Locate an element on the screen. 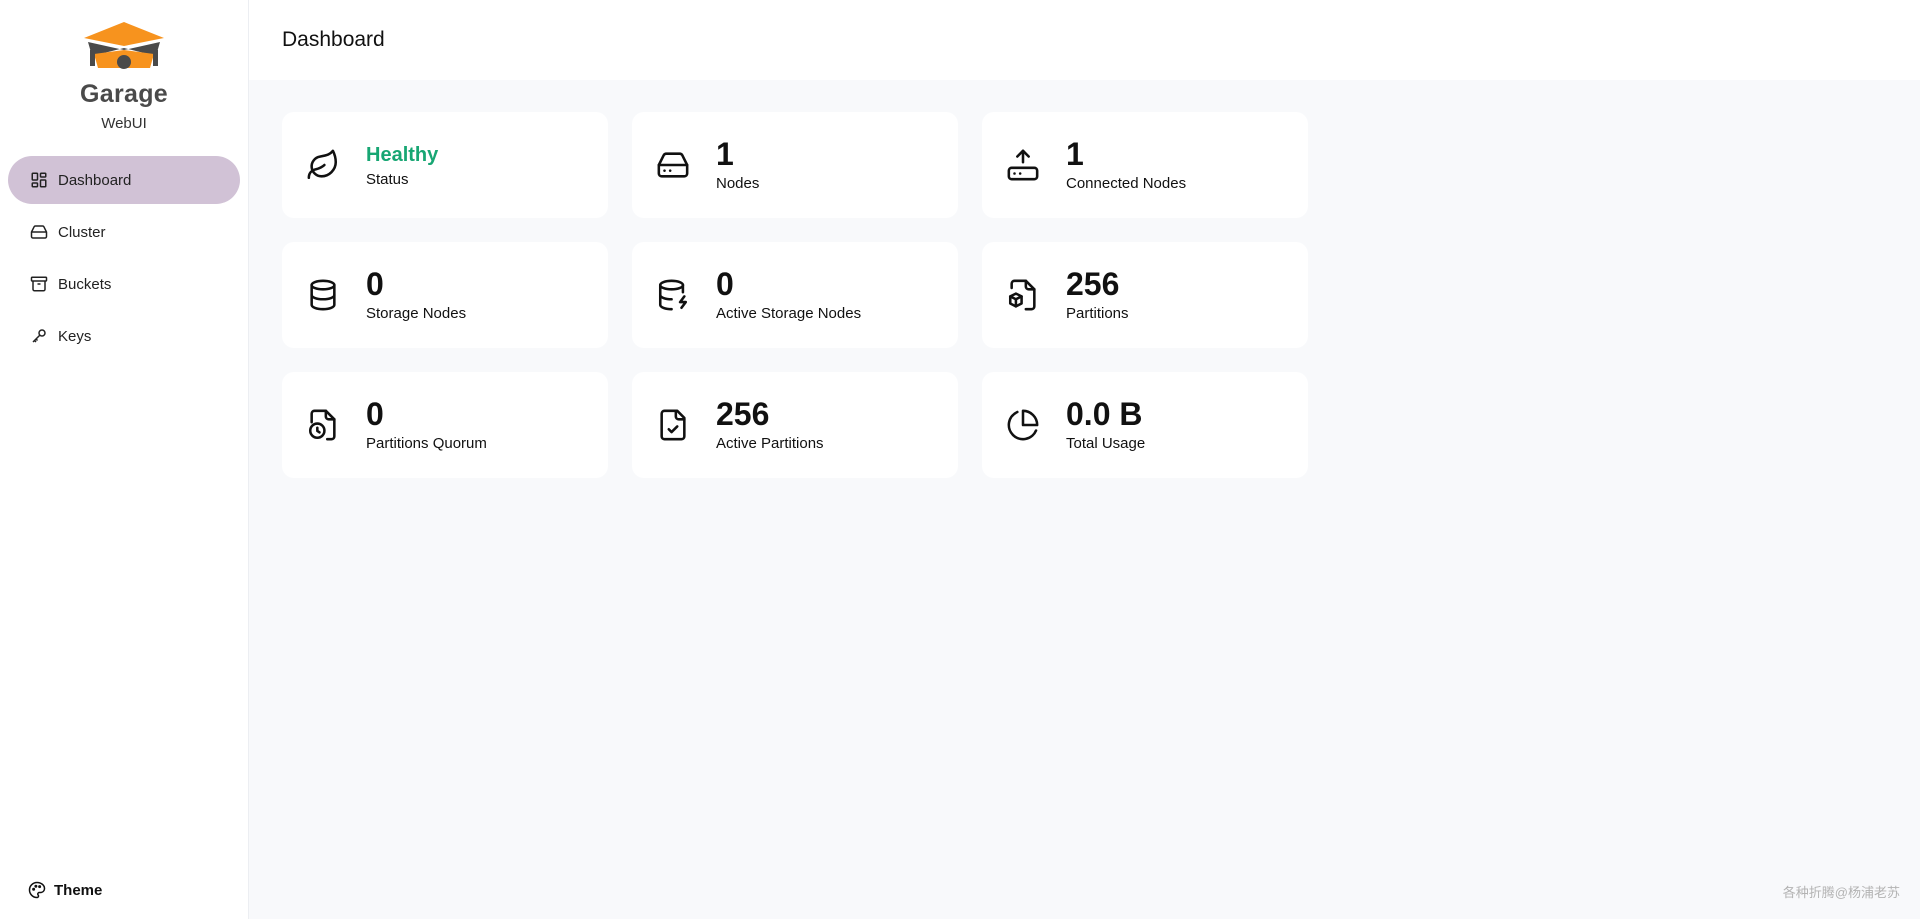  topbar: Dashboard is located at coordinates (1084, 40).